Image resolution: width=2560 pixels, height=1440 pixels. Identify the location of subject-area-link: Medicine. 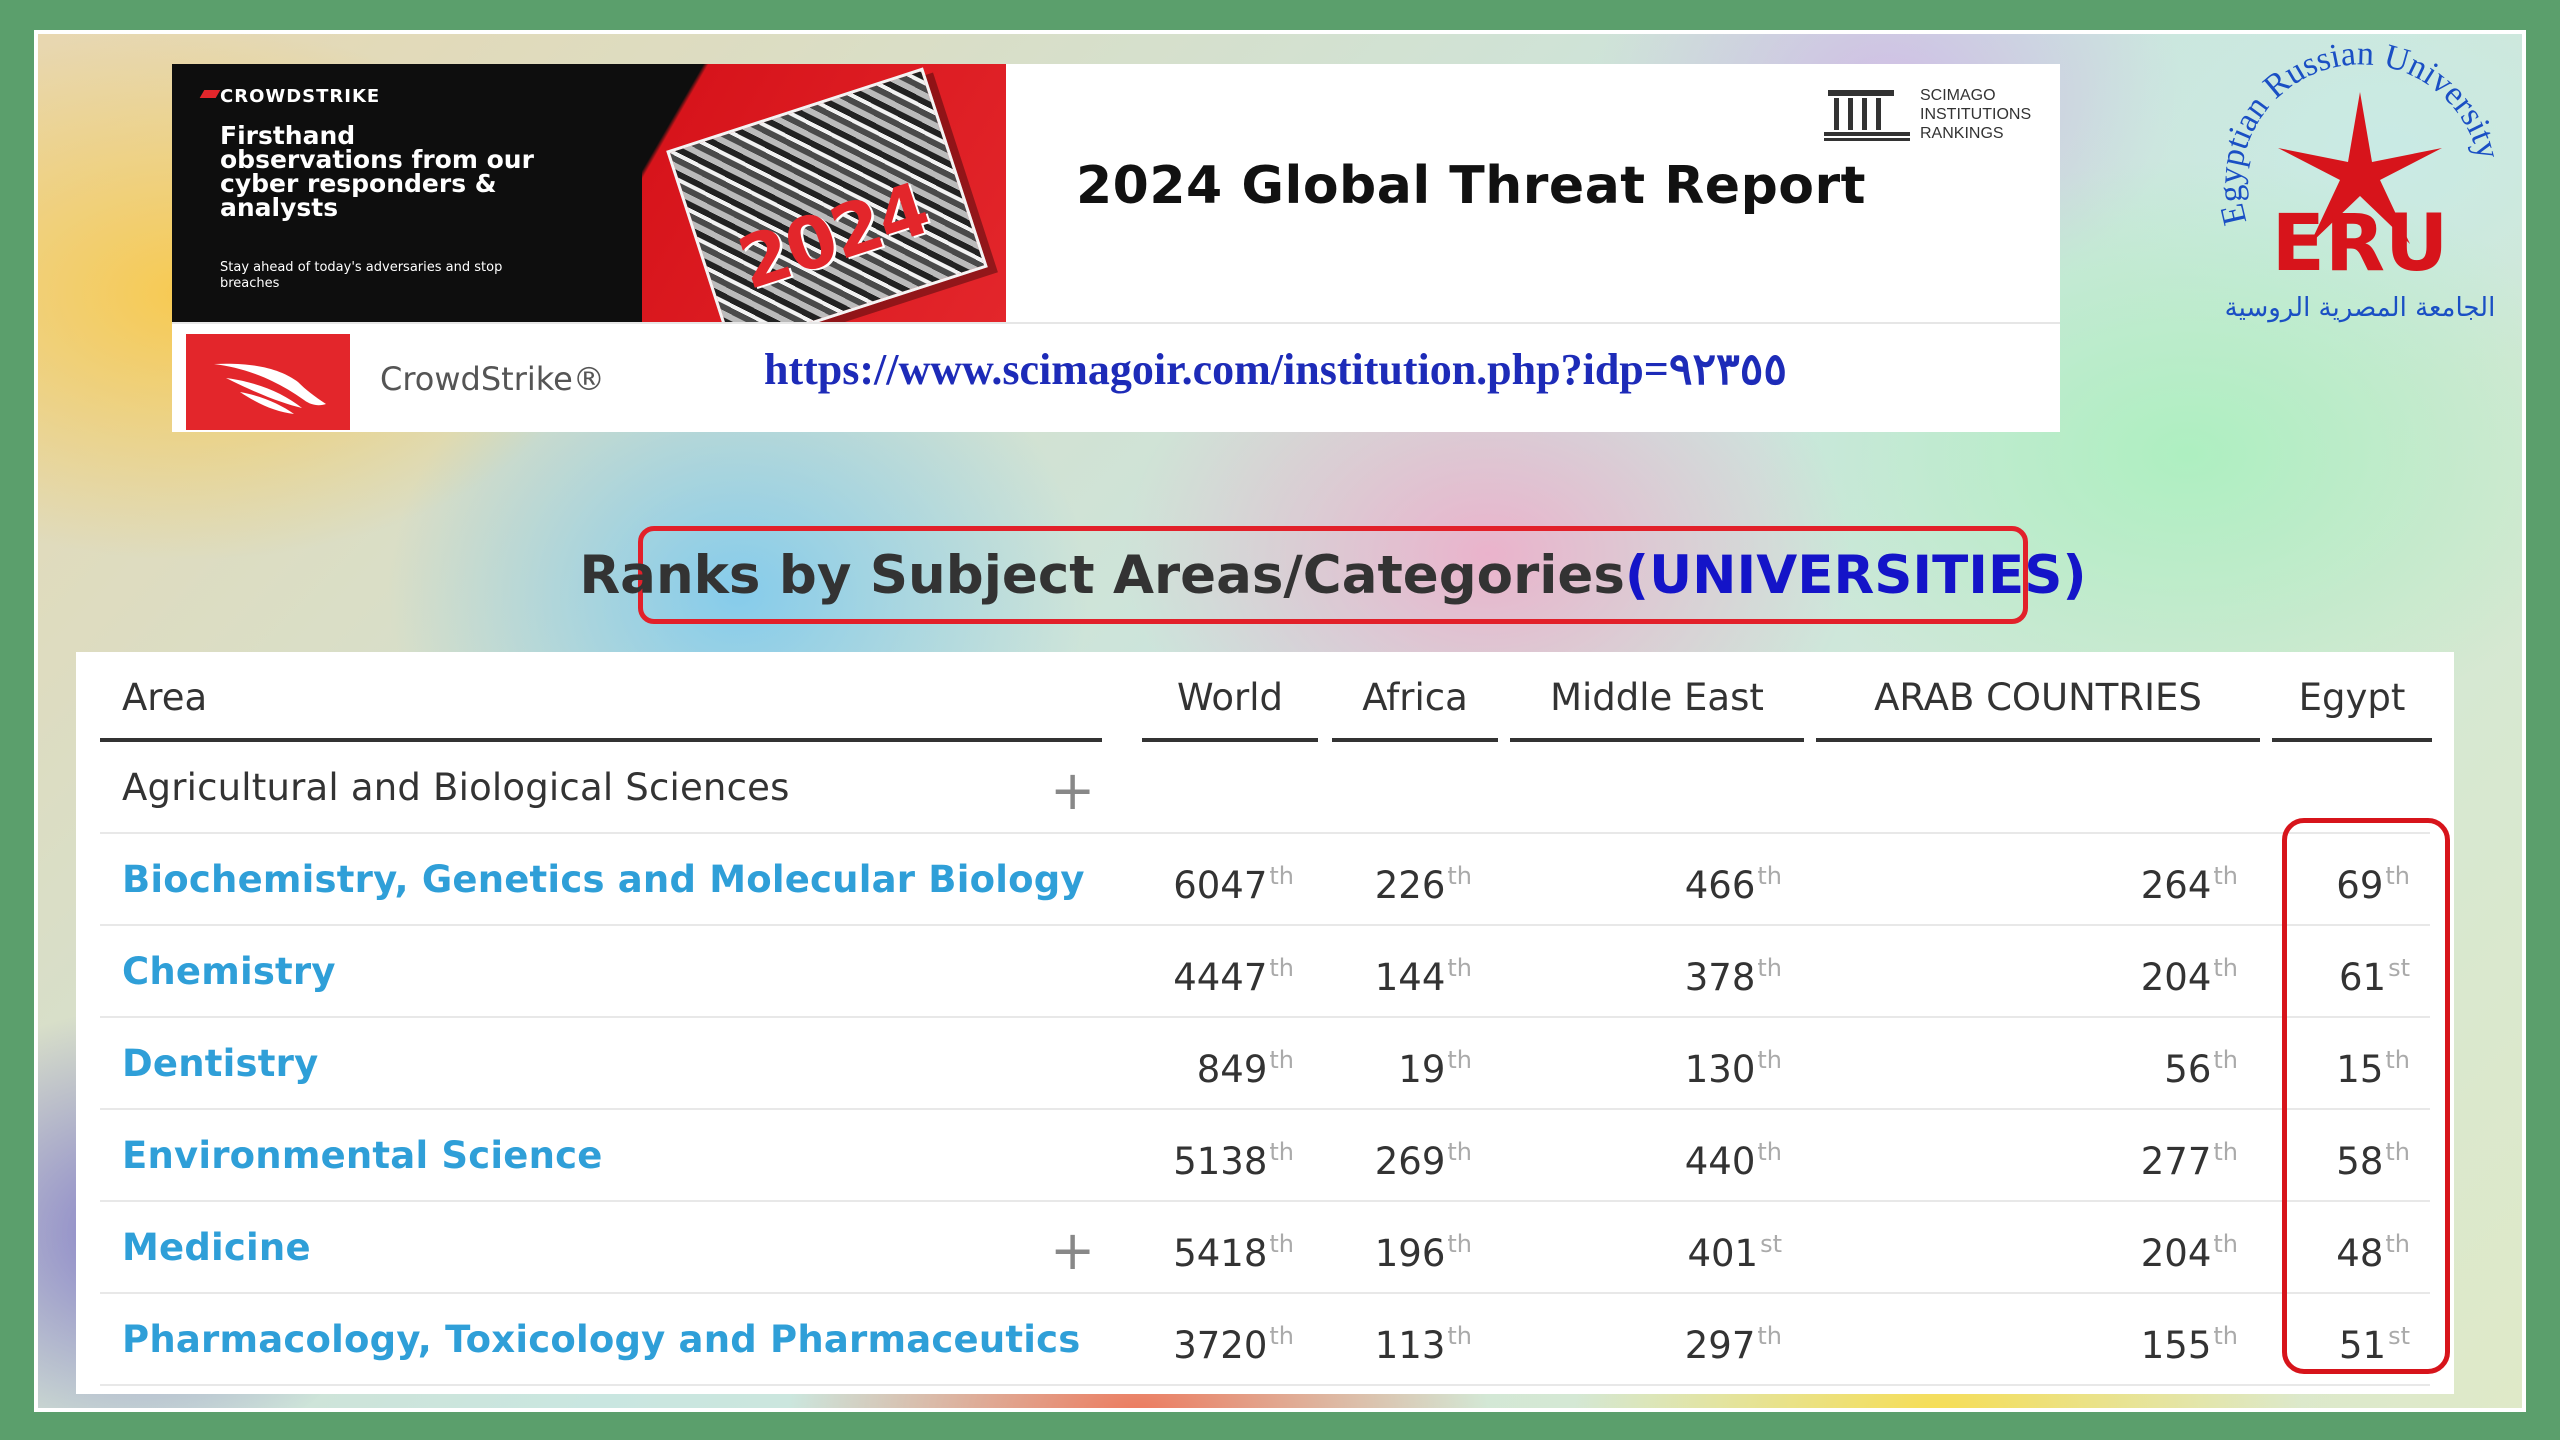
(216, 1247).